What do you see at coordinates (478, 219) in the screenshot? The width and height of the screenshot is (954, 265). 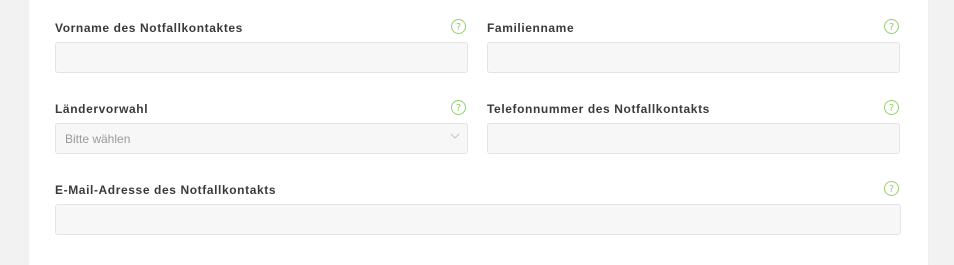 I see `email-input` at bounding box center [478, 219].